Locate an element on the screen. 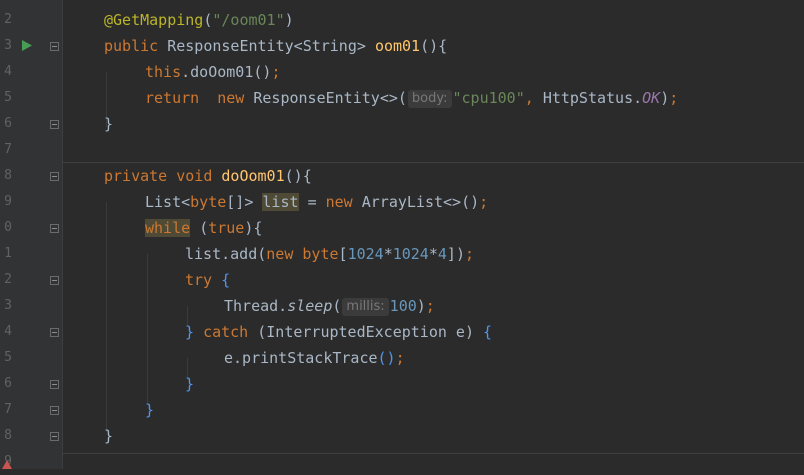 This screenshot has height=475, width=804. line-number: 9 is located at coordinates (8, 201).